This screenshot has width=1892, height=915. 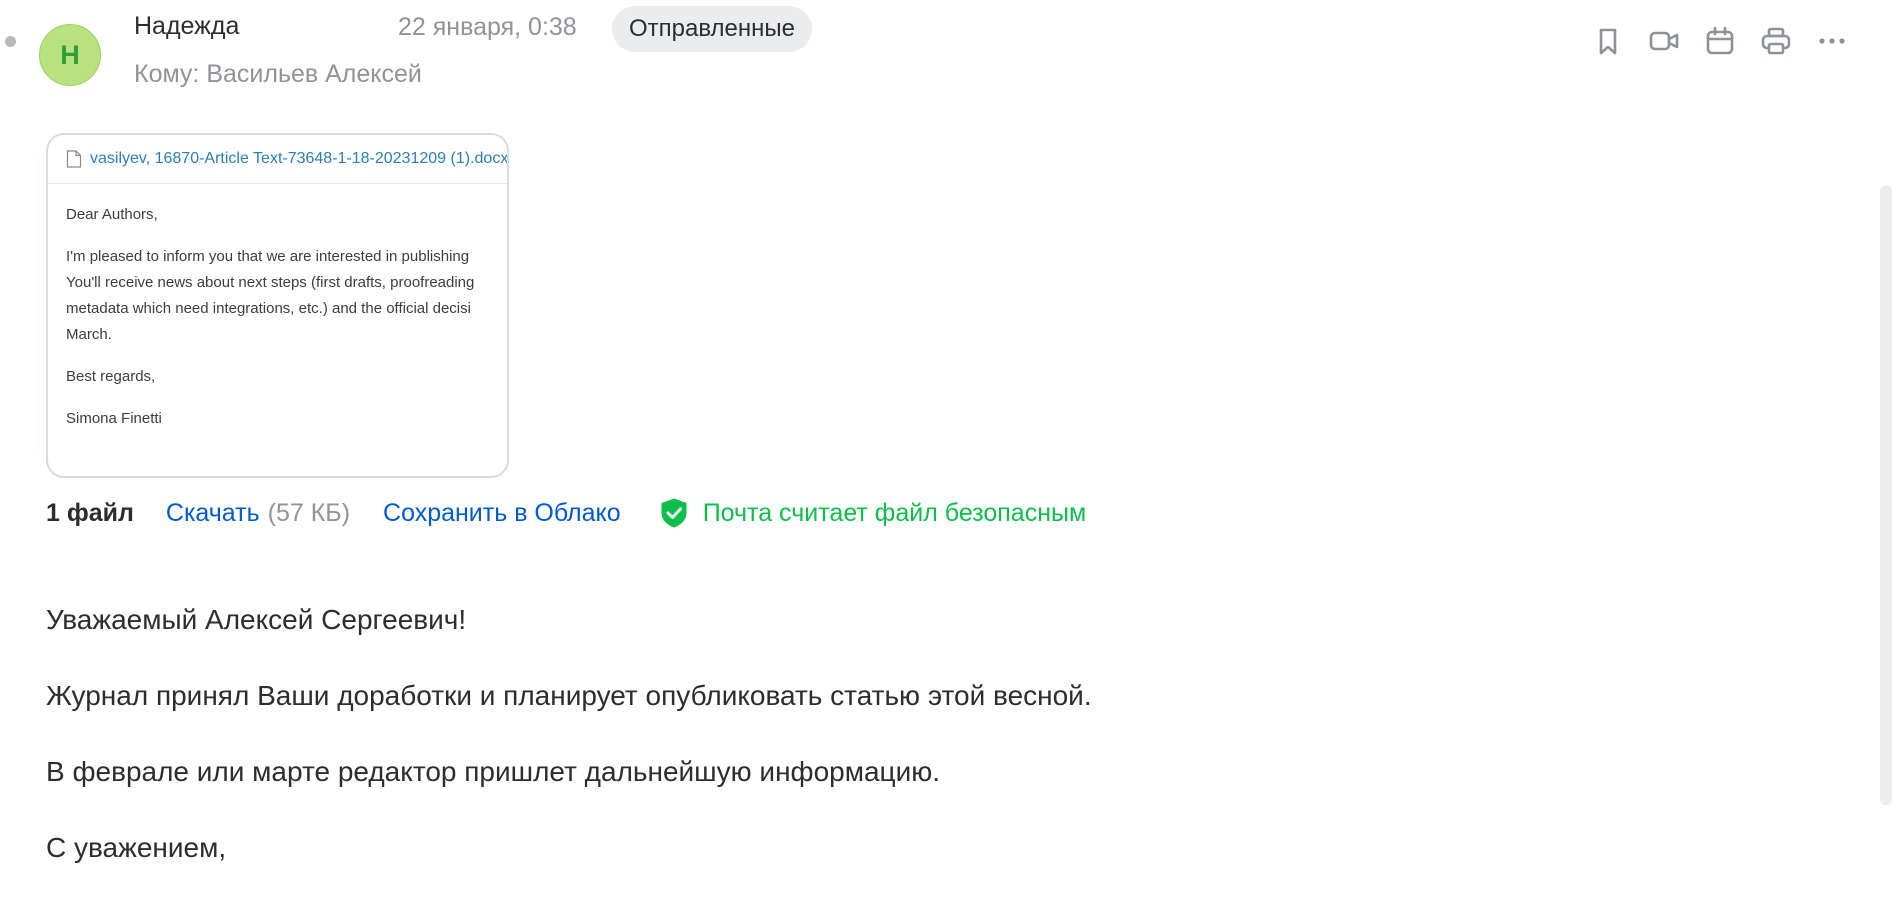 I want to click on scrollbar, so click(x=1886, y=495).